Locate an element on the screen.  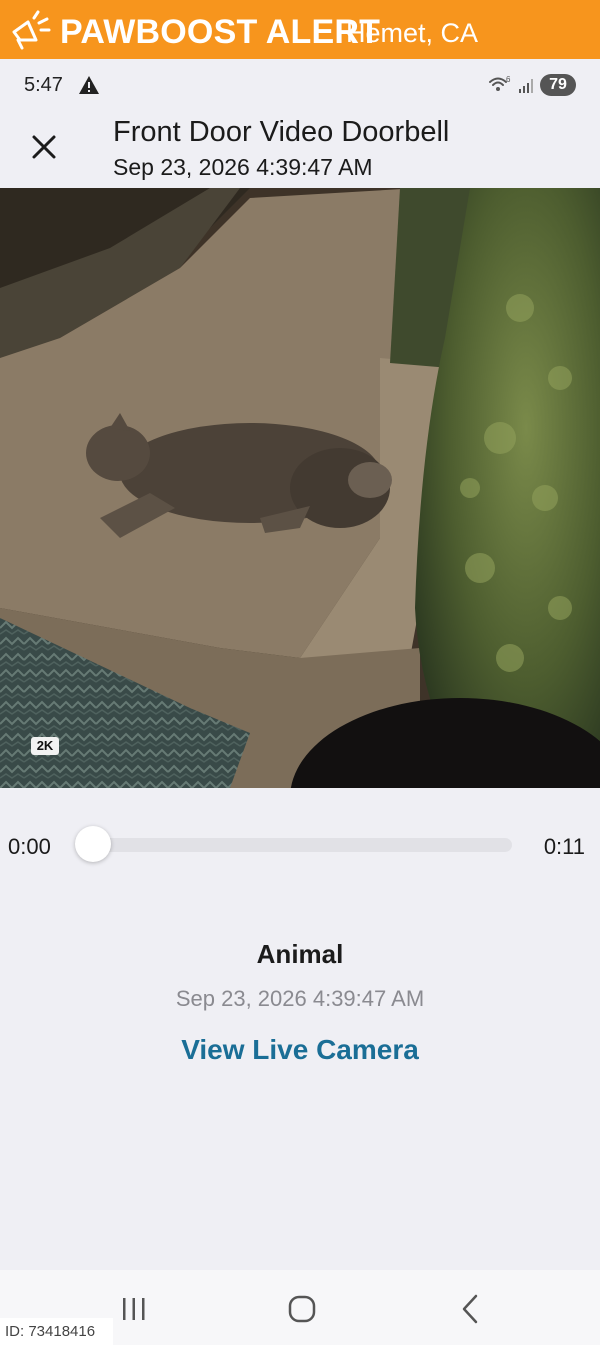
playback-scrubber is located at coordinates (301, 845).